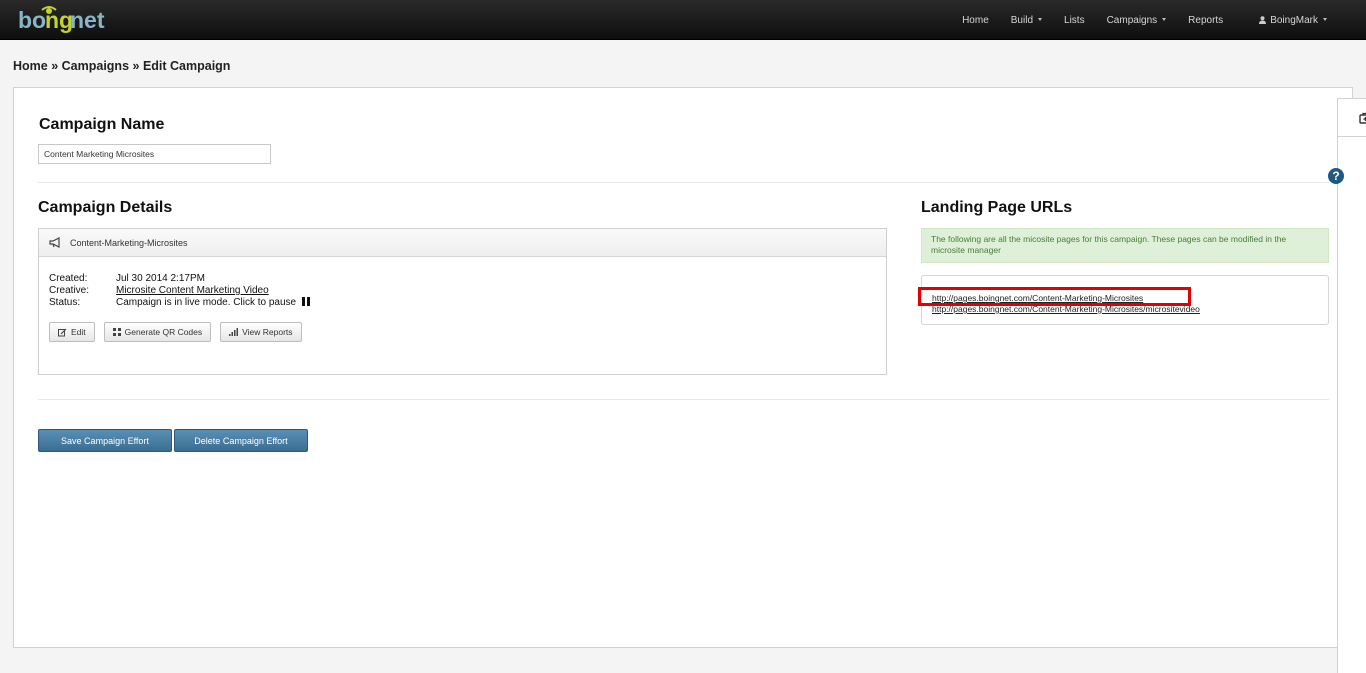  What do you see at coordinates (116, 332) in the screenshot?
I see `qr-code-icon` at bounding box center [116, 332].